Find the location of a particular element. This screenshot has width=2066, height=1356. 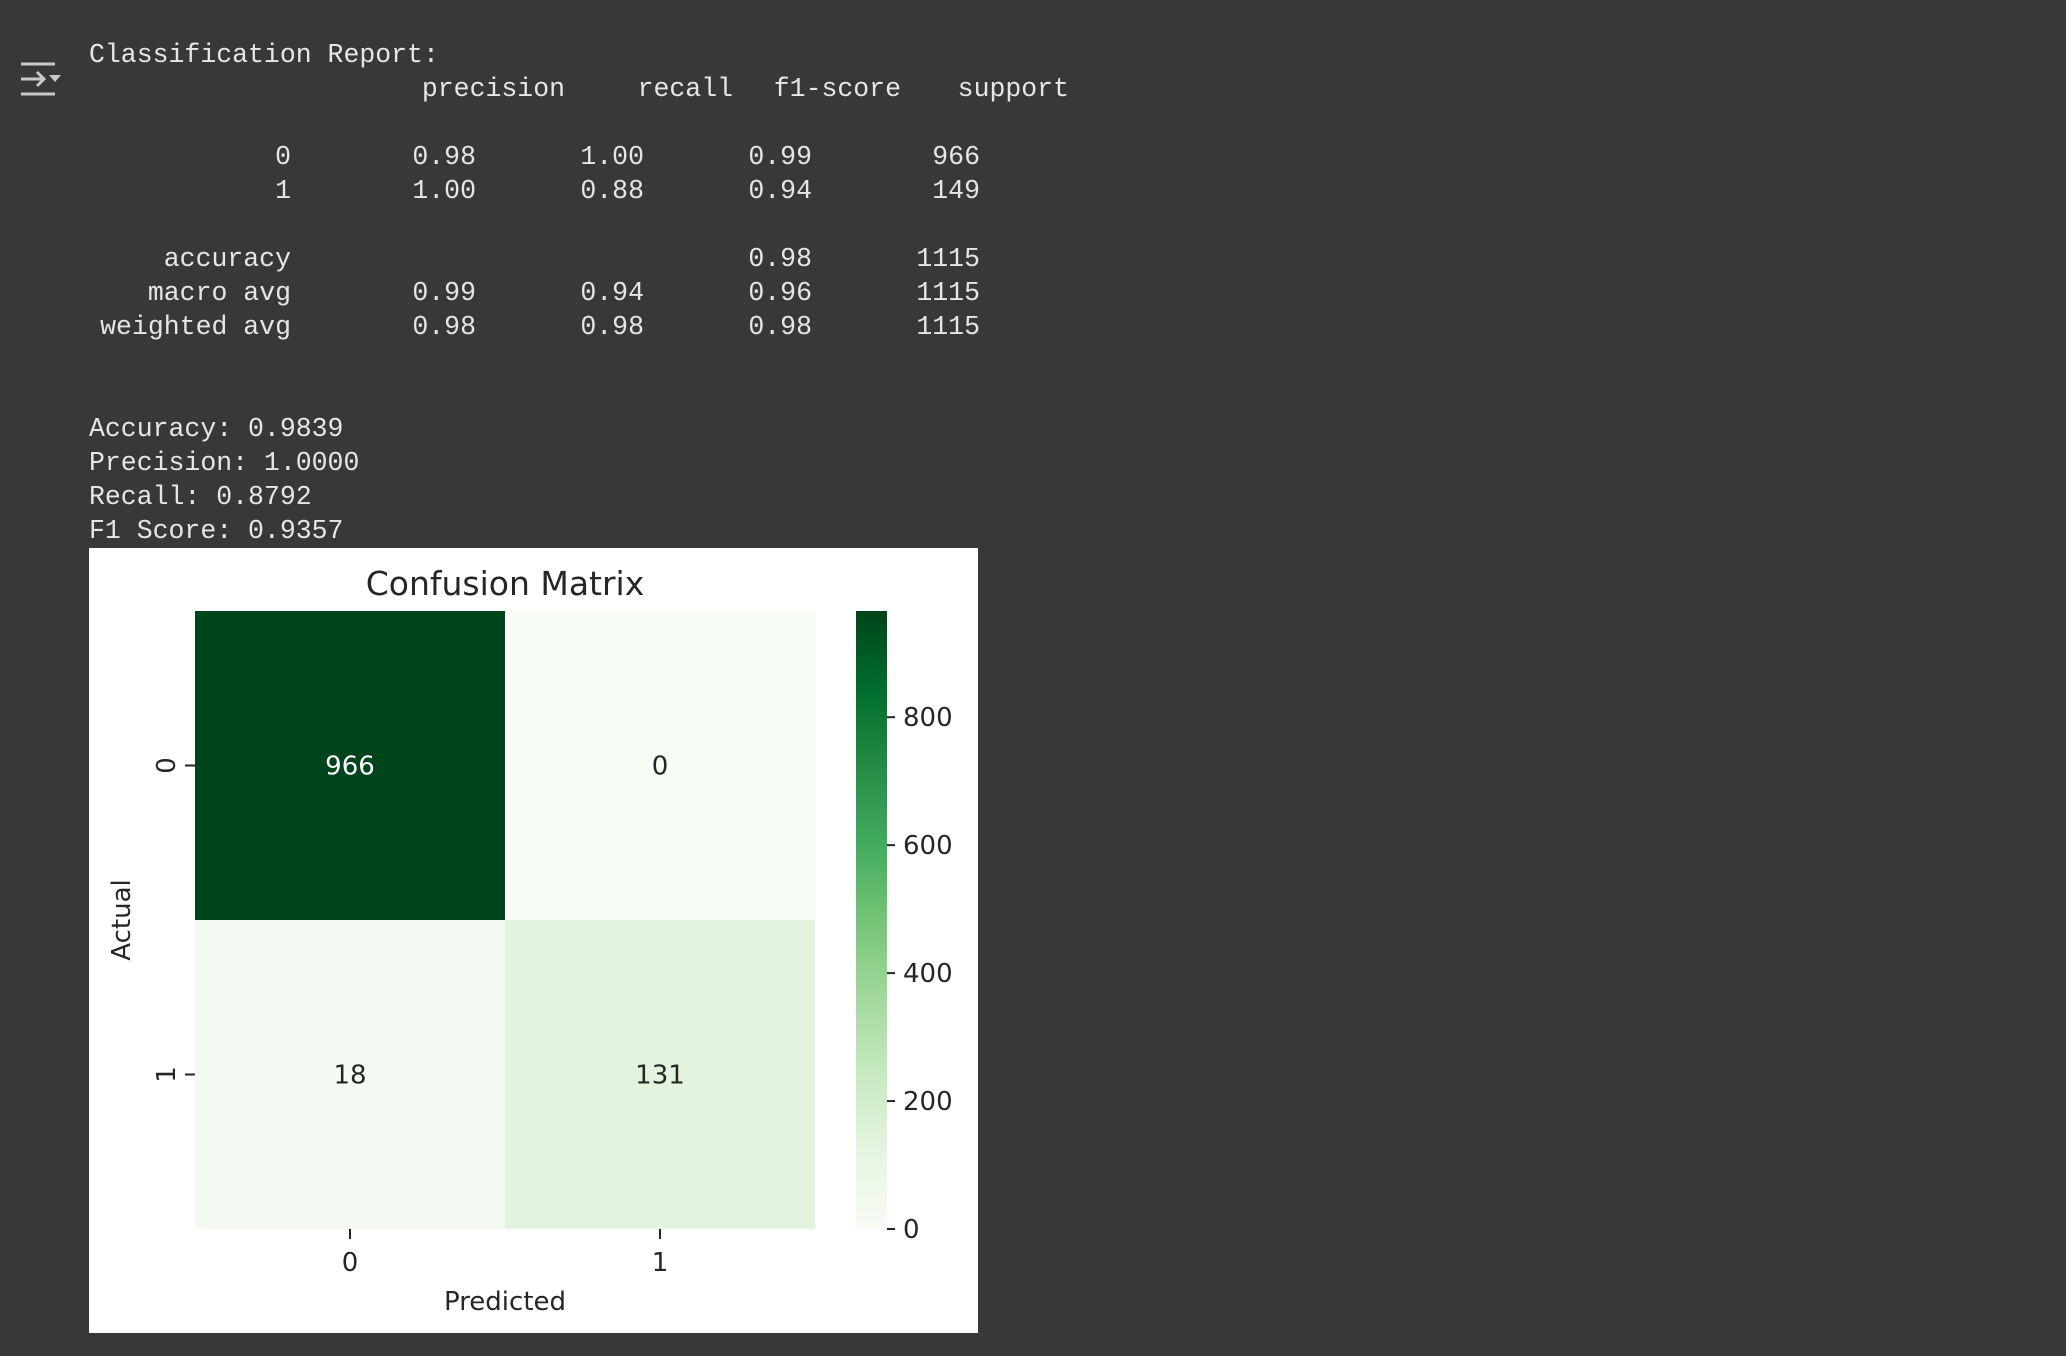

precision-line: Precision: 1.0000 is located at coordinates (224, 463).